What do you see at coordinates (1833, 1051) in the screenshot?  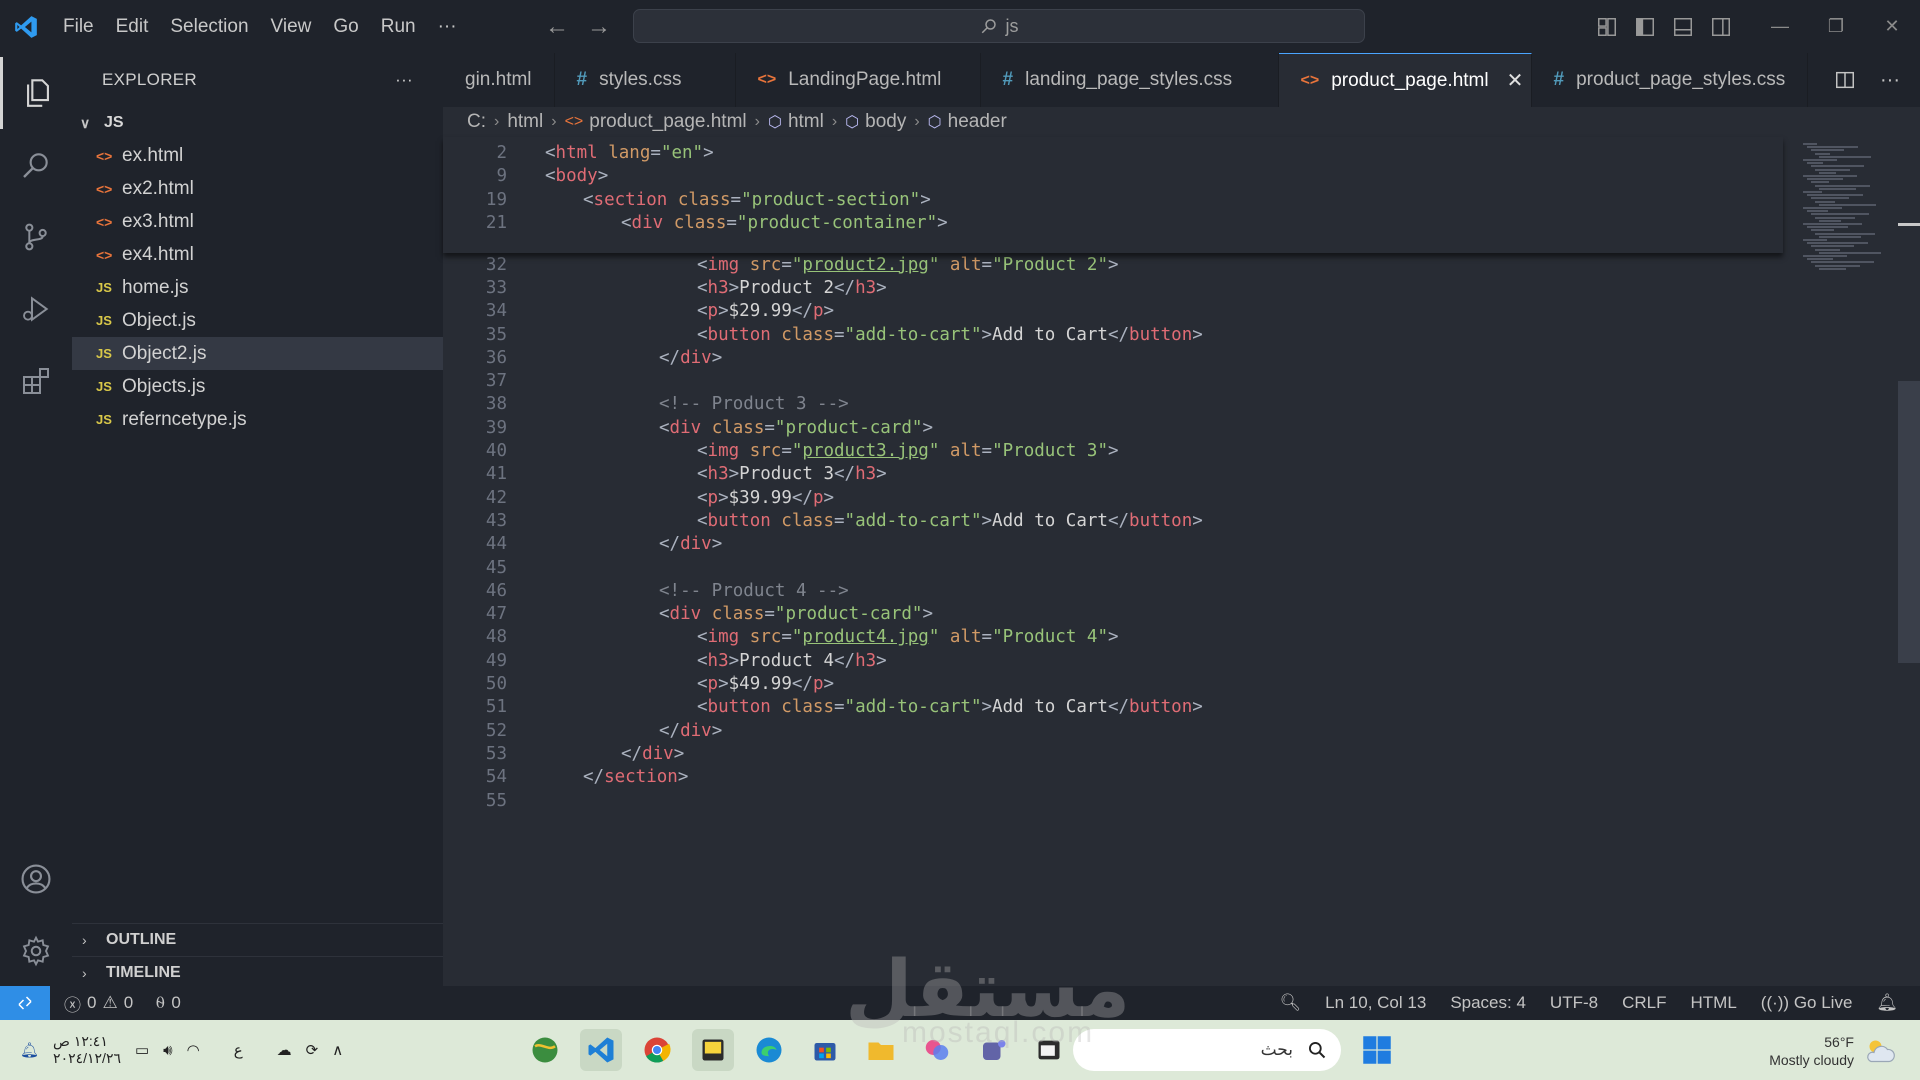 I see `weather-widget: 56°F Mostly cloudy` at bounding box center [1833, 1051].